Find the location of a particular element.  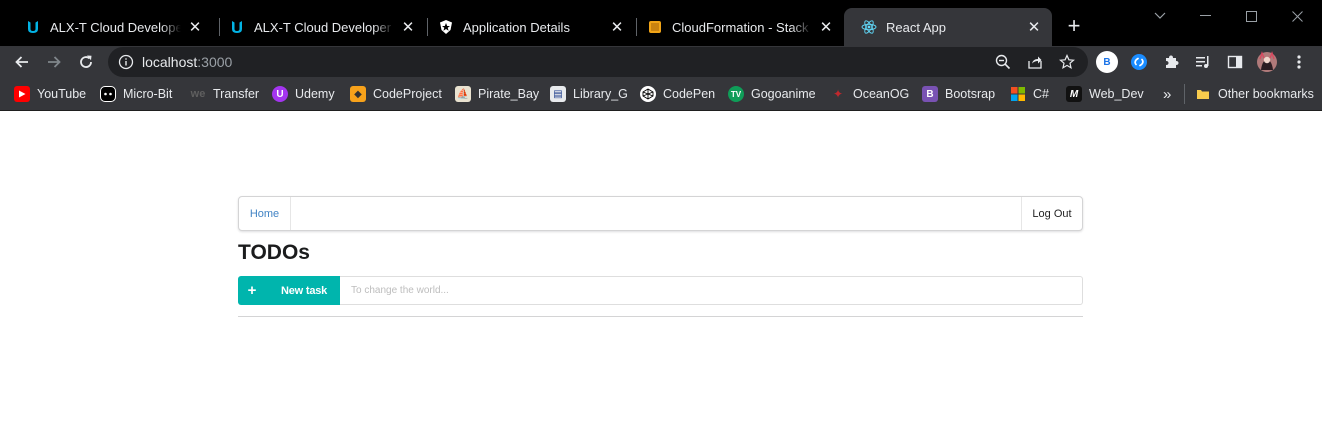

react-icon is located at coordinates (869, 27).